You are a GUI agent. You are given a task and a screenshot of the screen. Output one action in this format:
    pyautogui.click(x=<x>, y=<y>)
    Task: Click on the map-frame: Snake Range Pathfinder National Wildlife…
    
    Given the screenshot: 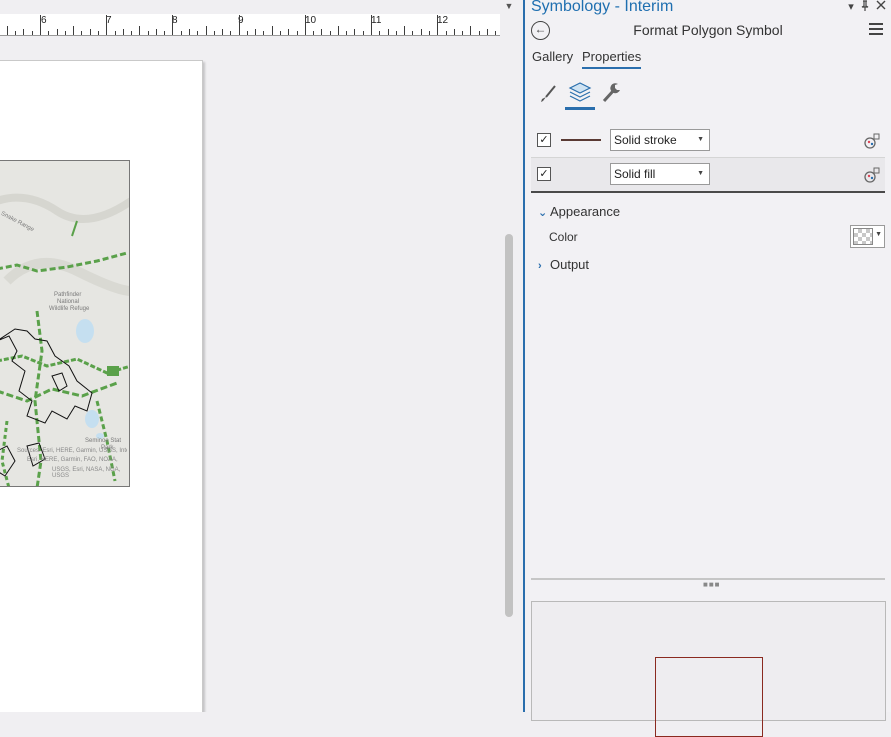 What is the action you would take?
    pyautogui.click(x=65, y=323)
    